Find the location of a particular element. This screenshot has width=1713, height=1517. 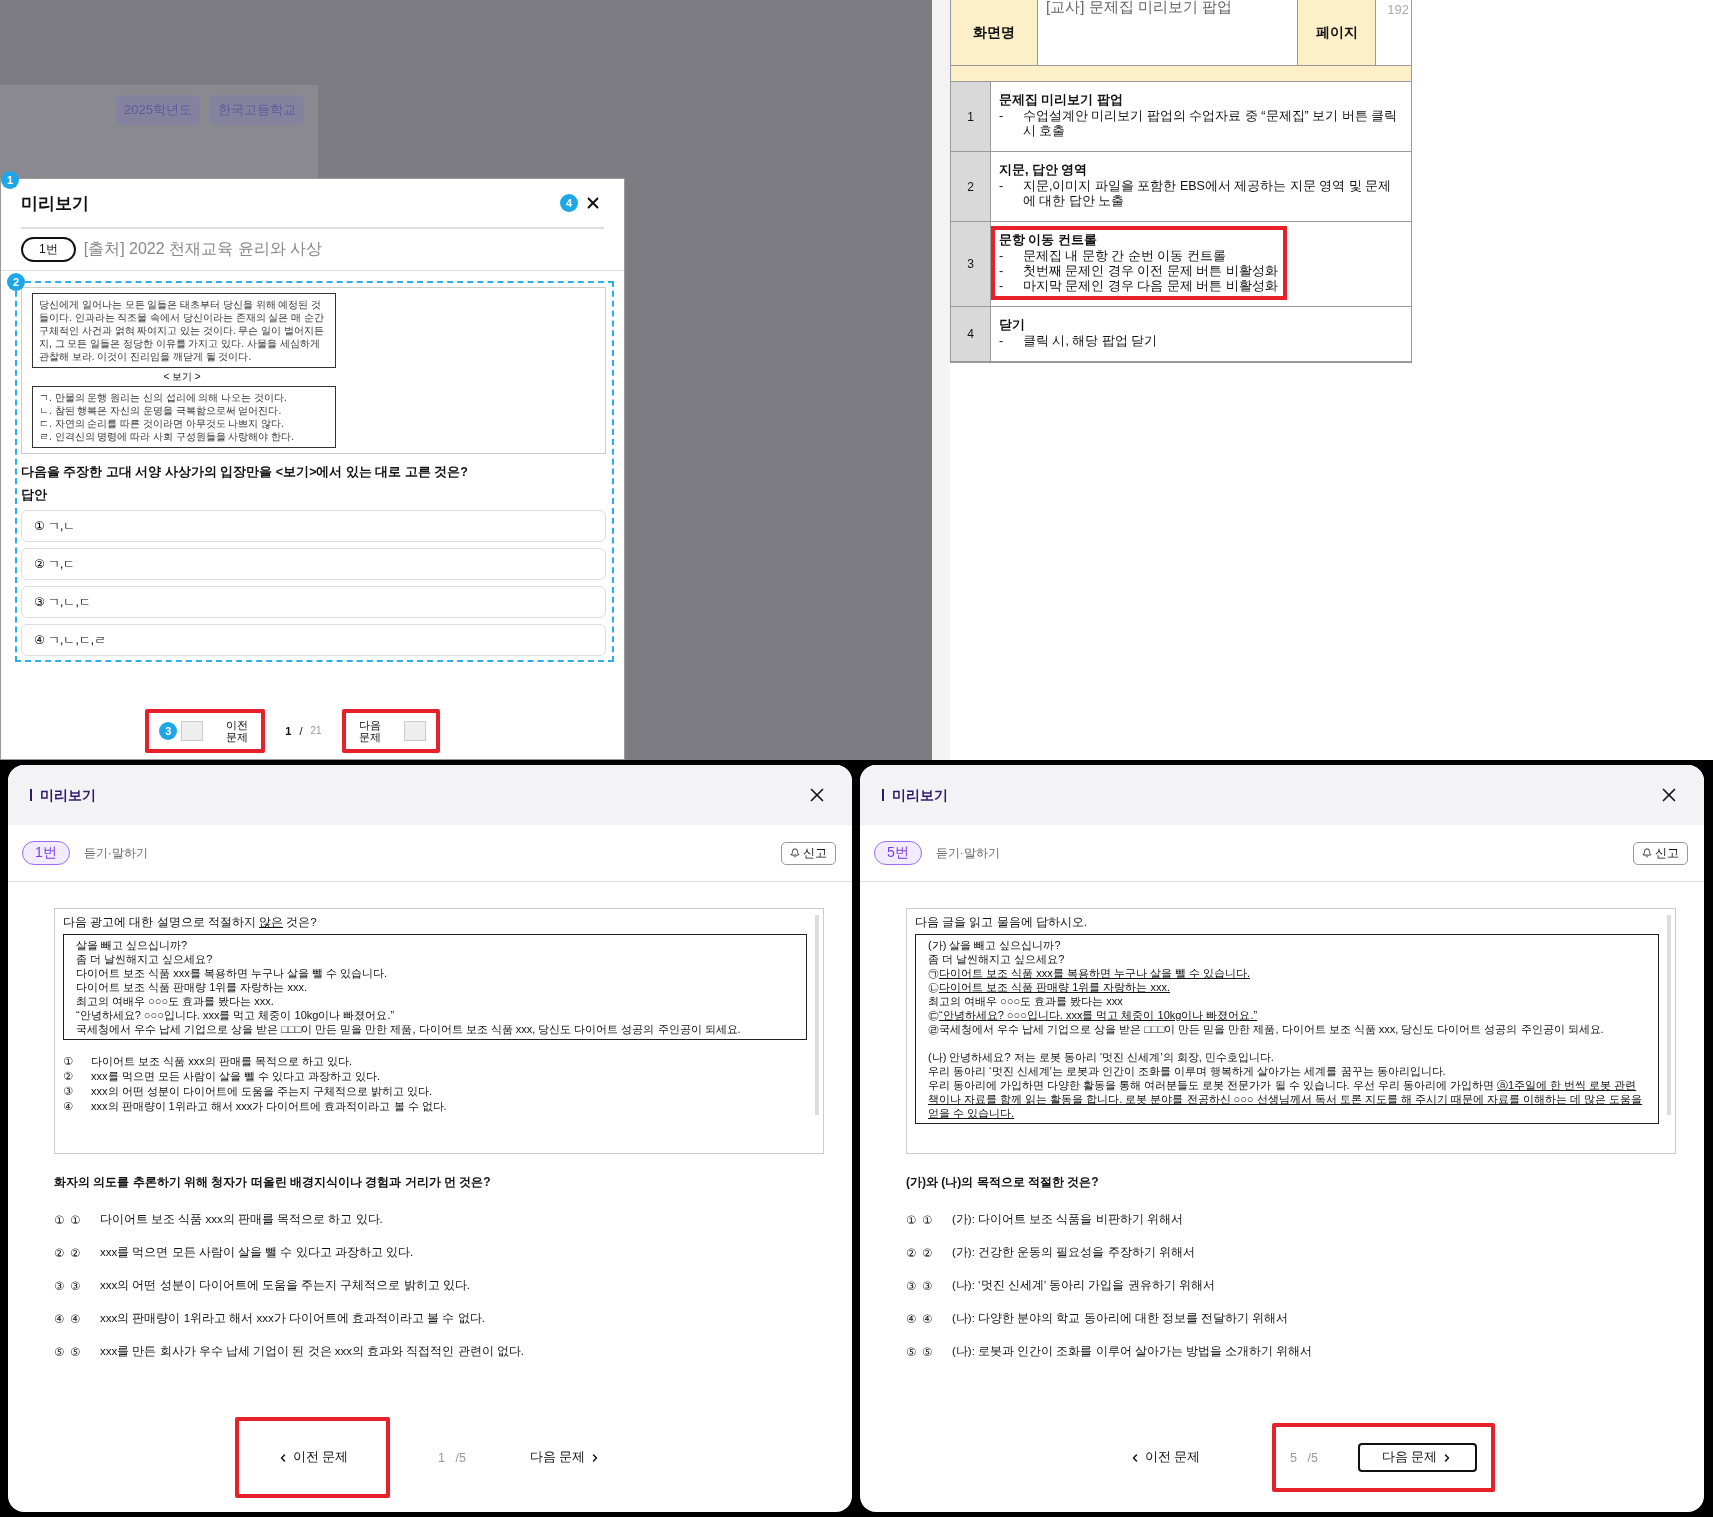

row-description: 마지막 문제인 경우 다음 문제 버튼 비활성화 is located at coordinates (1151, 286).